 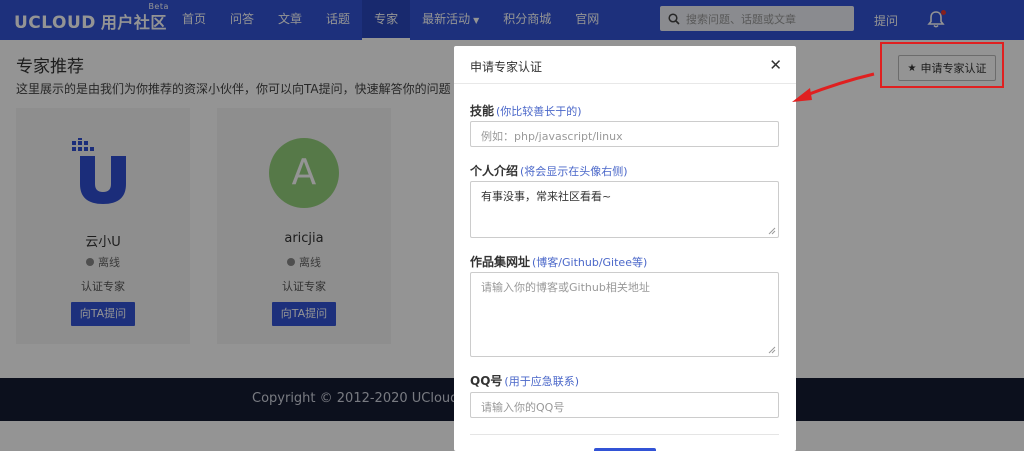 What do you see at coordinates (624, 134) in the screenshot?
I see `skills-input: 例如：php/javascript/linux` at bounding box center [624, 134].